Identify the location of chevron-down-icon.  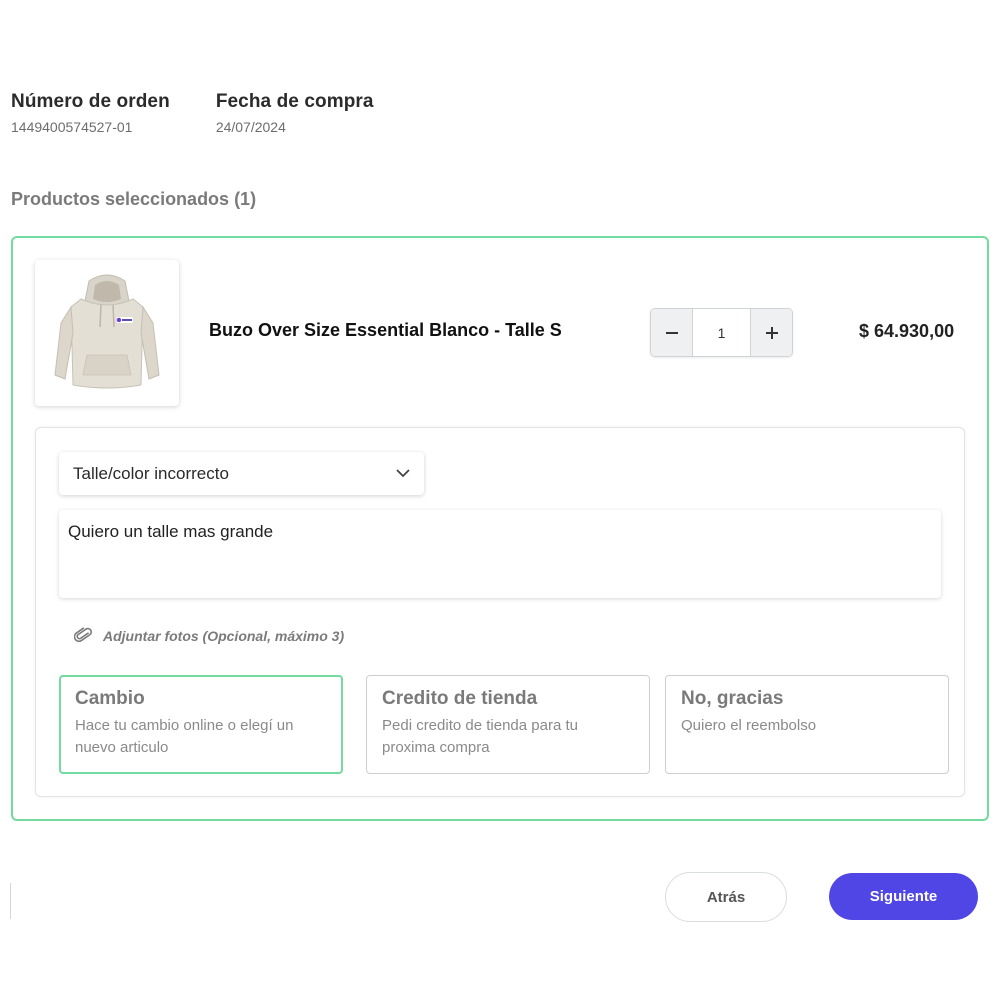
(403, 474).